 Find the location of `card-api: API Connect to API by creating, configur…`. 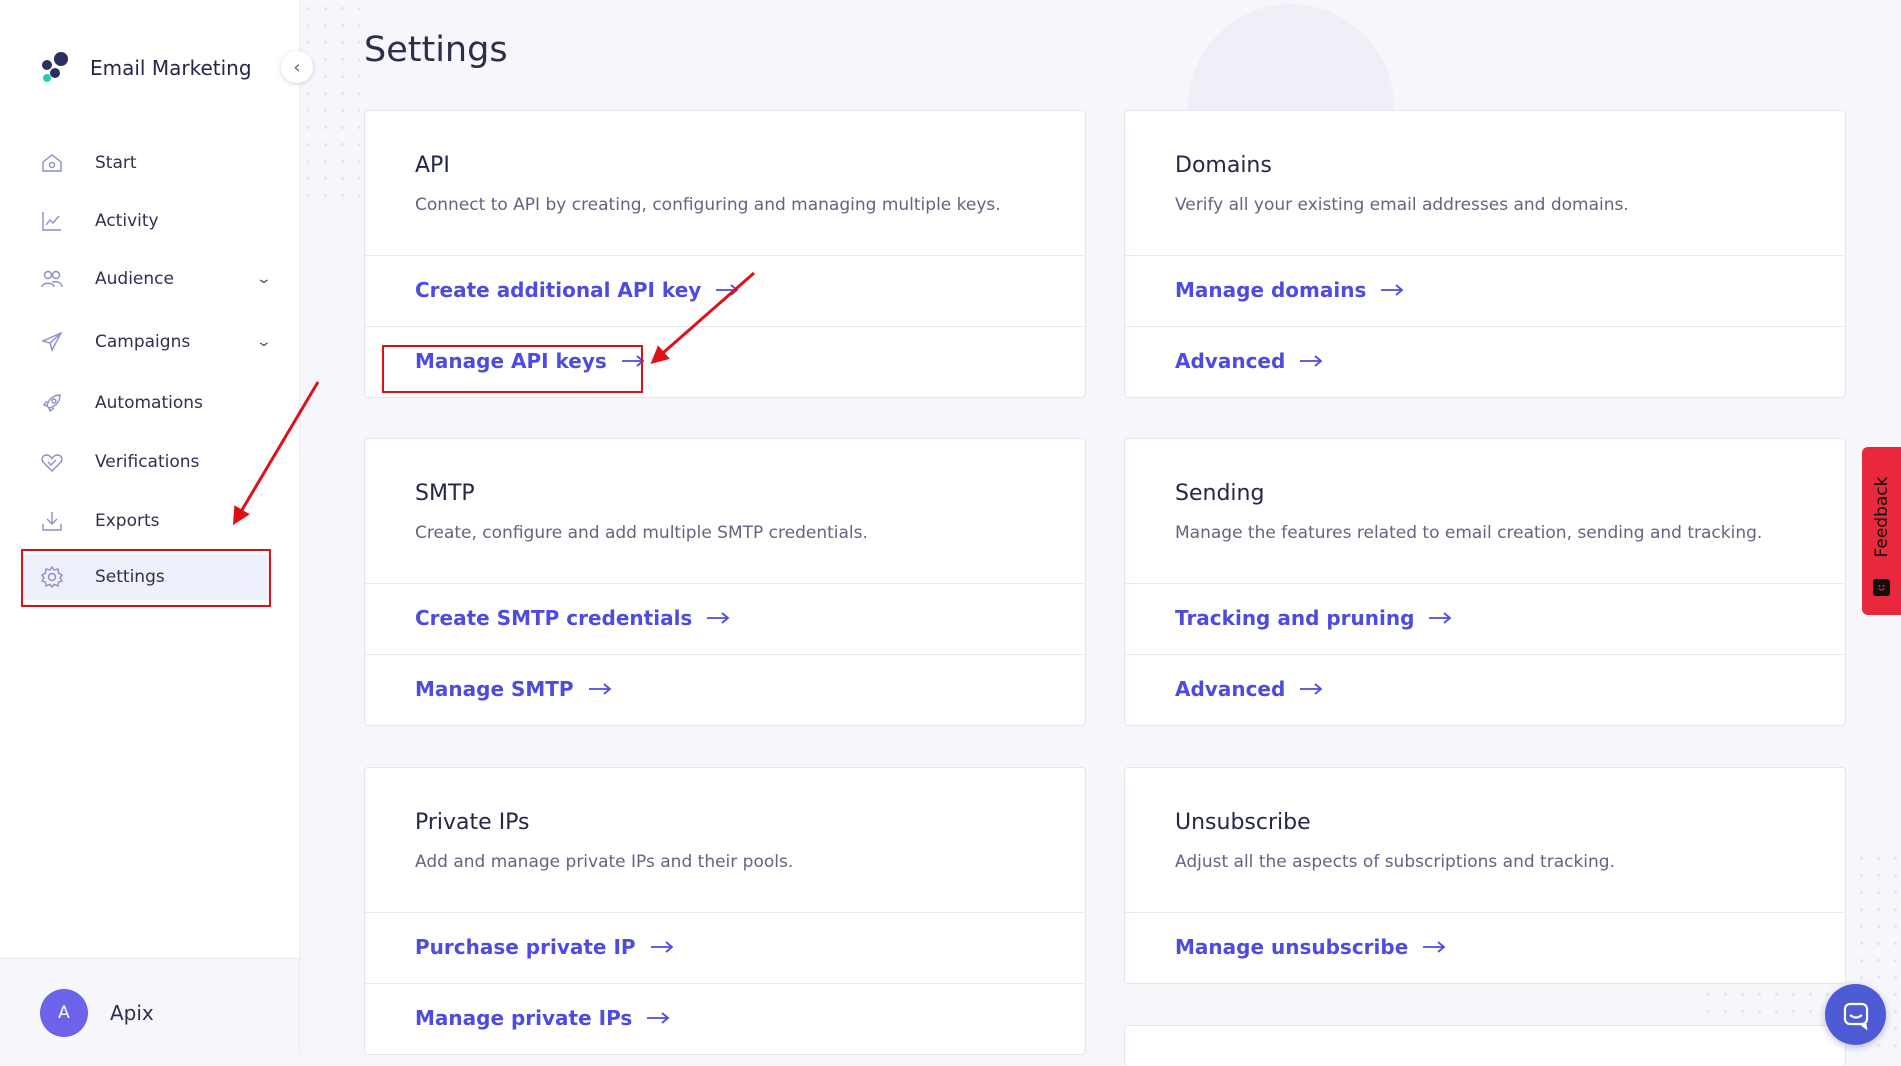

card-api: API Connect to API by creating, configur… is located at coordinates (725, 254).